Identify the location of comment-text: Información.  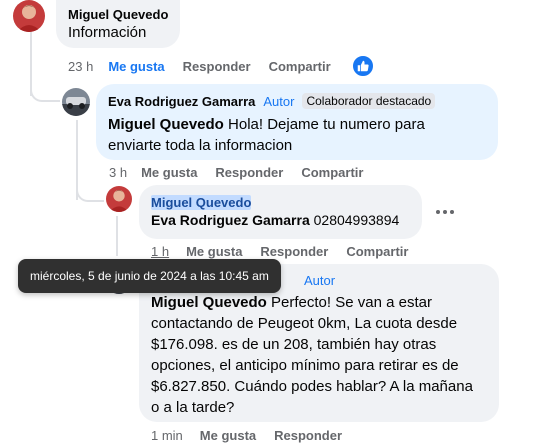
(107, 32).